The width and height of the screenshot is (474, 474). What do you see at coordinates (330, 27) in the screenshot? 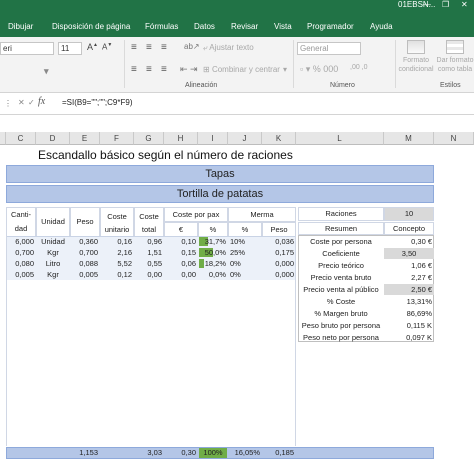
I see `tab-programador: Programador` at bounding box center [330, 27].